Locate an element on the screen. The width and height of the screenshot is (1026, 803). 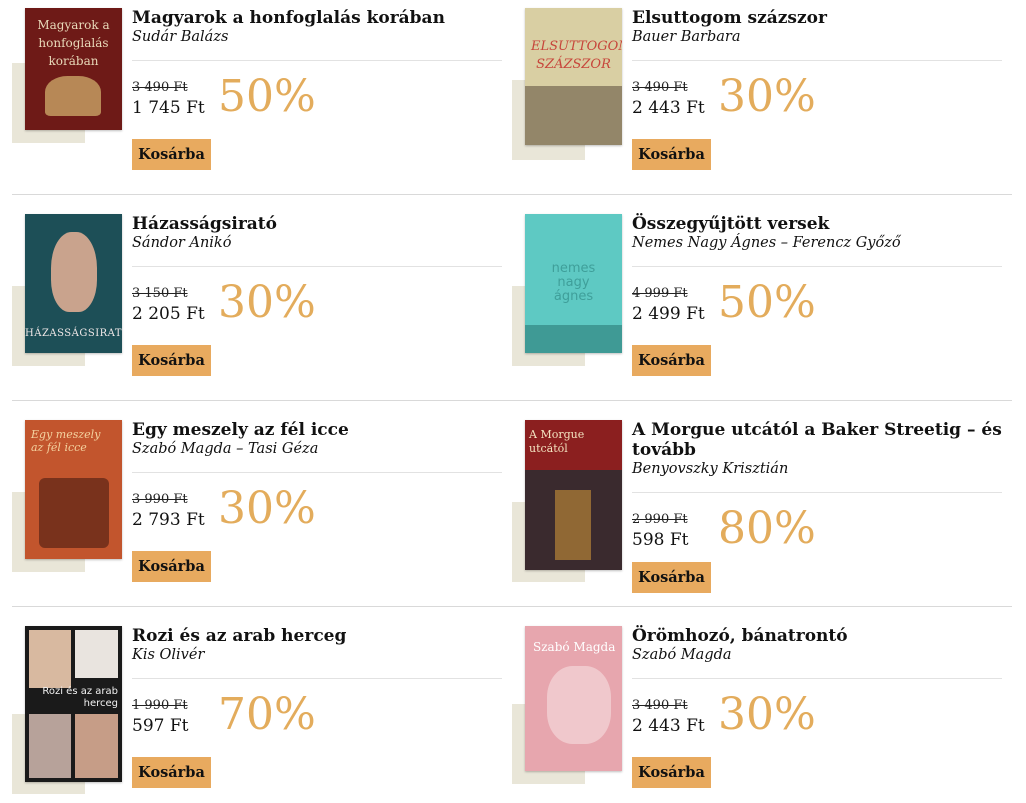
book-cover: Szabó Magda is located at coordinates (573, 698).